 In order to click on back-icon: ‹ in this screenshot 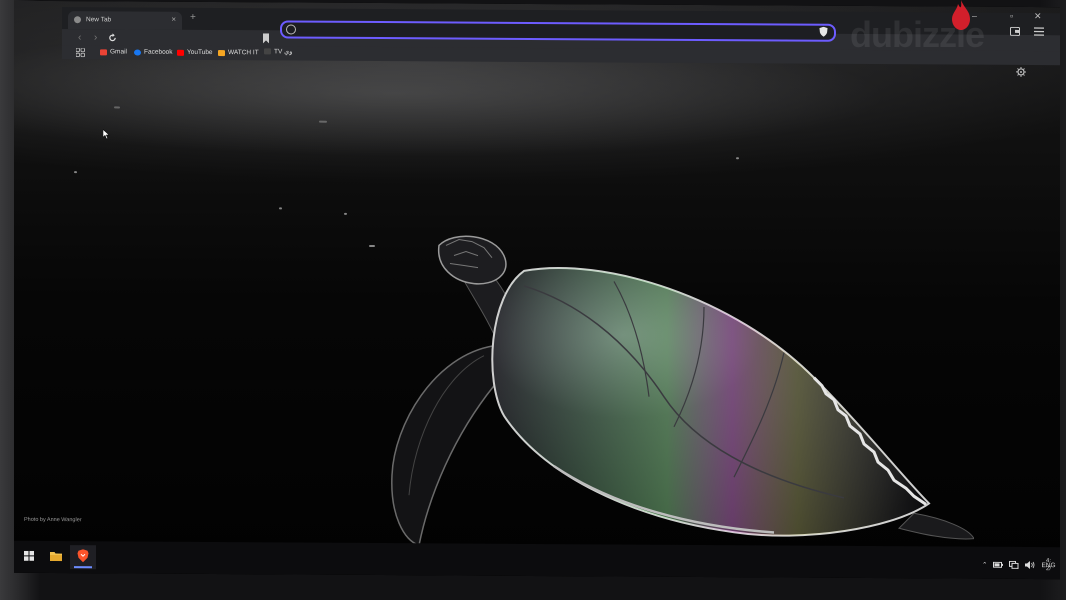, I will do `click(79, 37)`.